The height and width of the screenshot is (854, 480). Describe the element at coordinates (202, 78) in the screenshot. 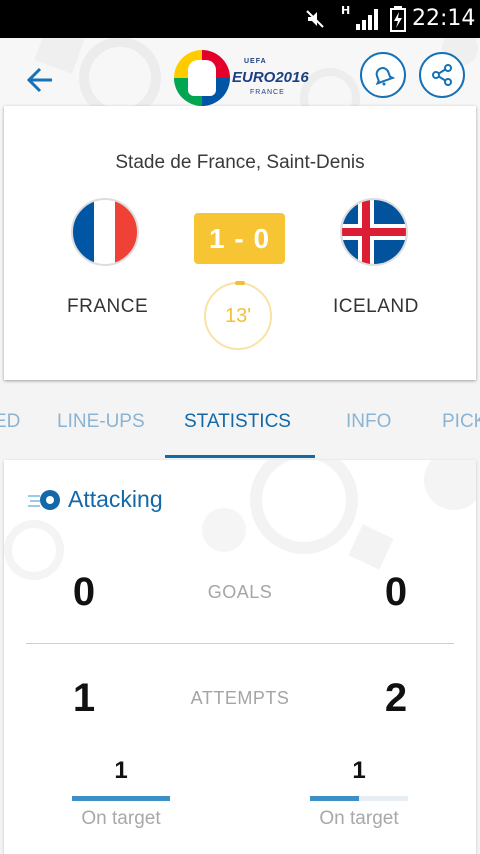

I see `euro-trophy-emblem` at that location.